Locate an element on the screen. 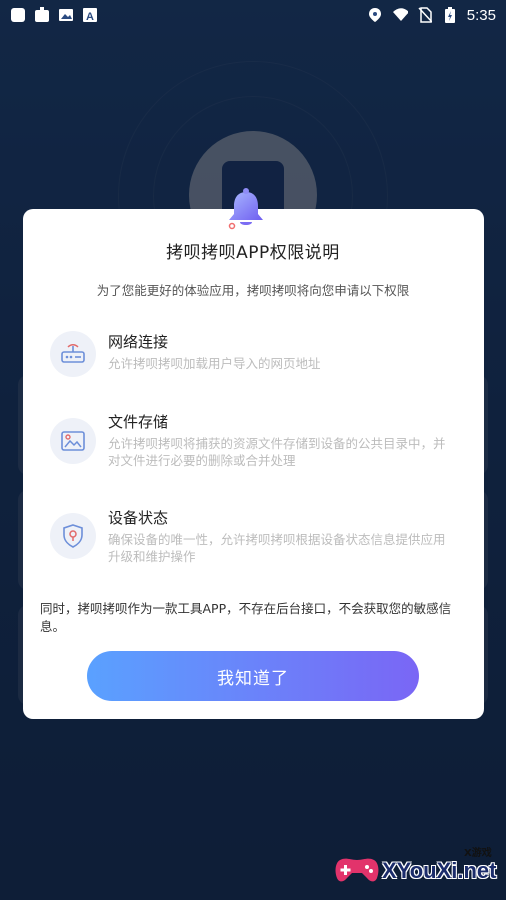  battery-charging-icon is located at coordinates (450, 15).